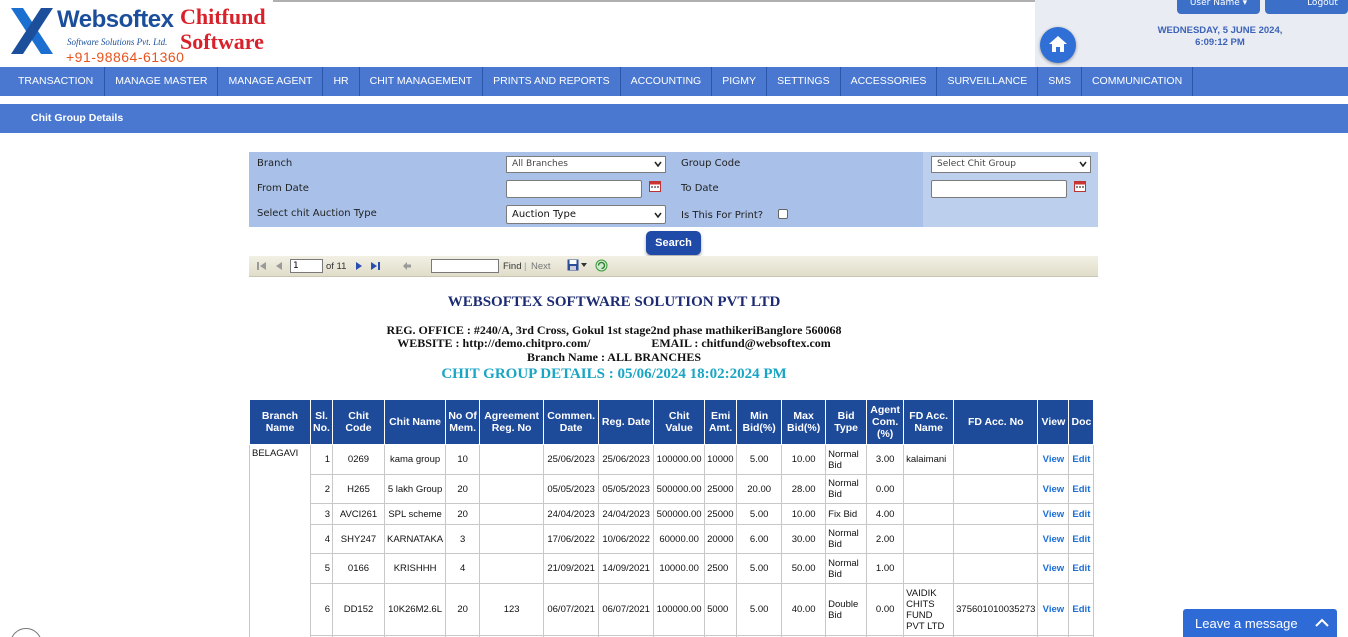 The width and height of the screenshot is (1348, 637). Describe the element at coordinates (783, 214) in the screenshot. I see `print-checkbox` at that location.